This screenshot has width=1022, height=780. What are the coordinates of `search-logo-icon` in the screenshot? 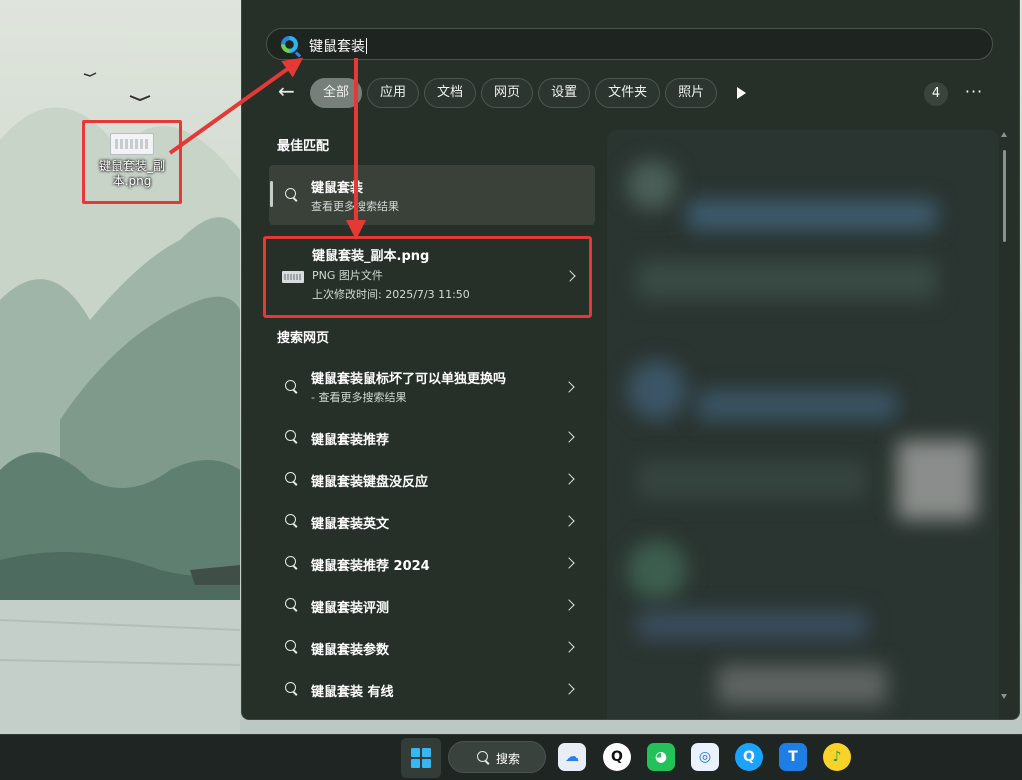 It's located at (289, 44).